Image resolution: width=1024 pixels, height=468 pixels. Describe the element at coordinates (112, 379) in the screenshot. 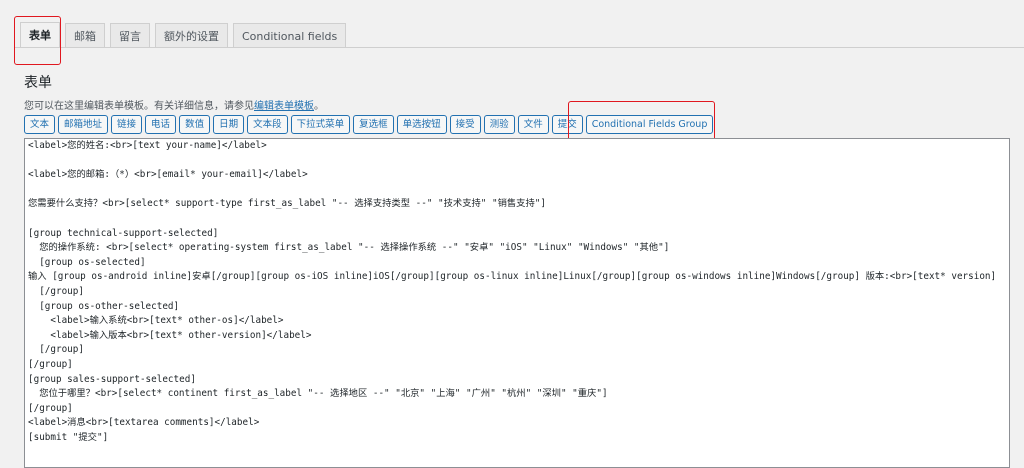

I see `editor-line: [group sales-support-selected]` at that location.